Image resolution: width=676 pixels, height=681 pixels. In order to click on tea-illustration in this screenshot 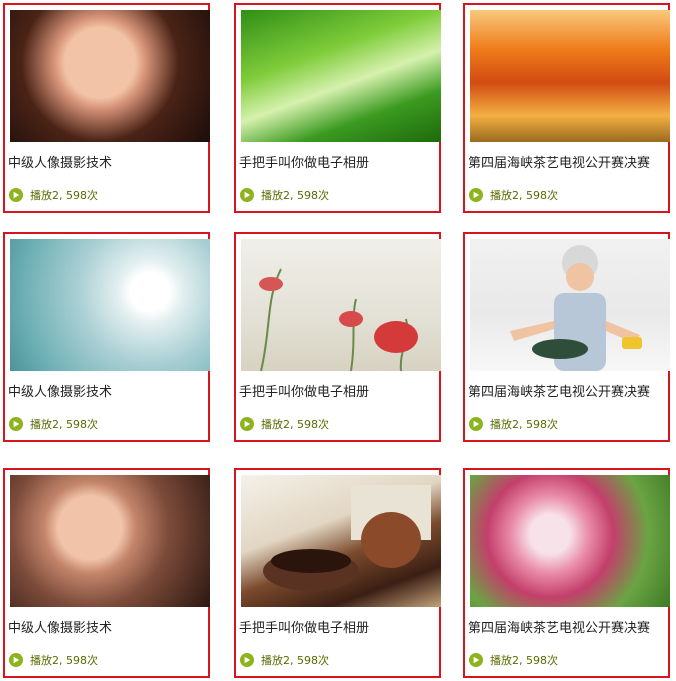, I will do `click(347, 538)`.